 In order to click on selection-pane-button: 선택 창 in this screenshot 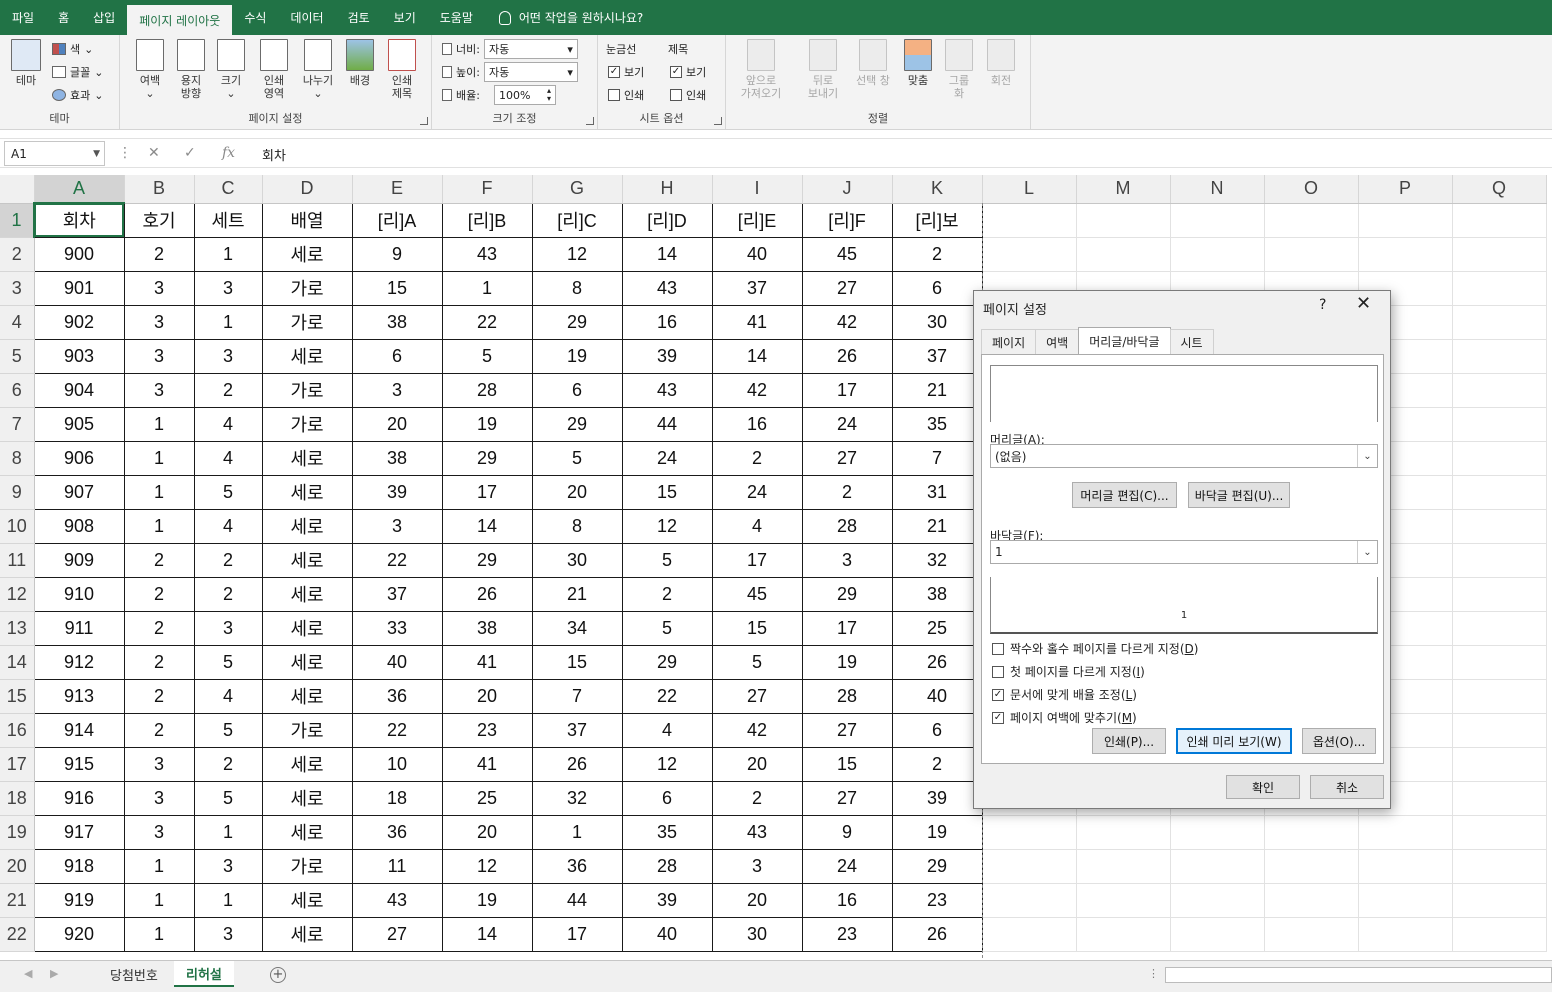, I will do `click(873, 63)`.